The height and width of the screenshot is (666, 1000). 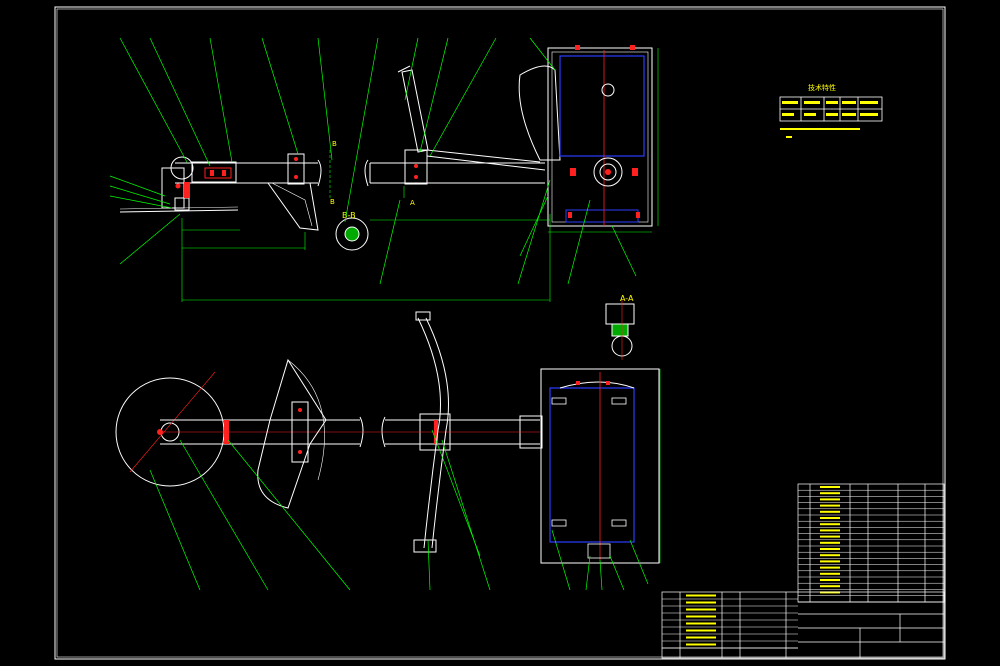 I want to click on tech-spec-title: 技术特性, so click(x=822, y=87).